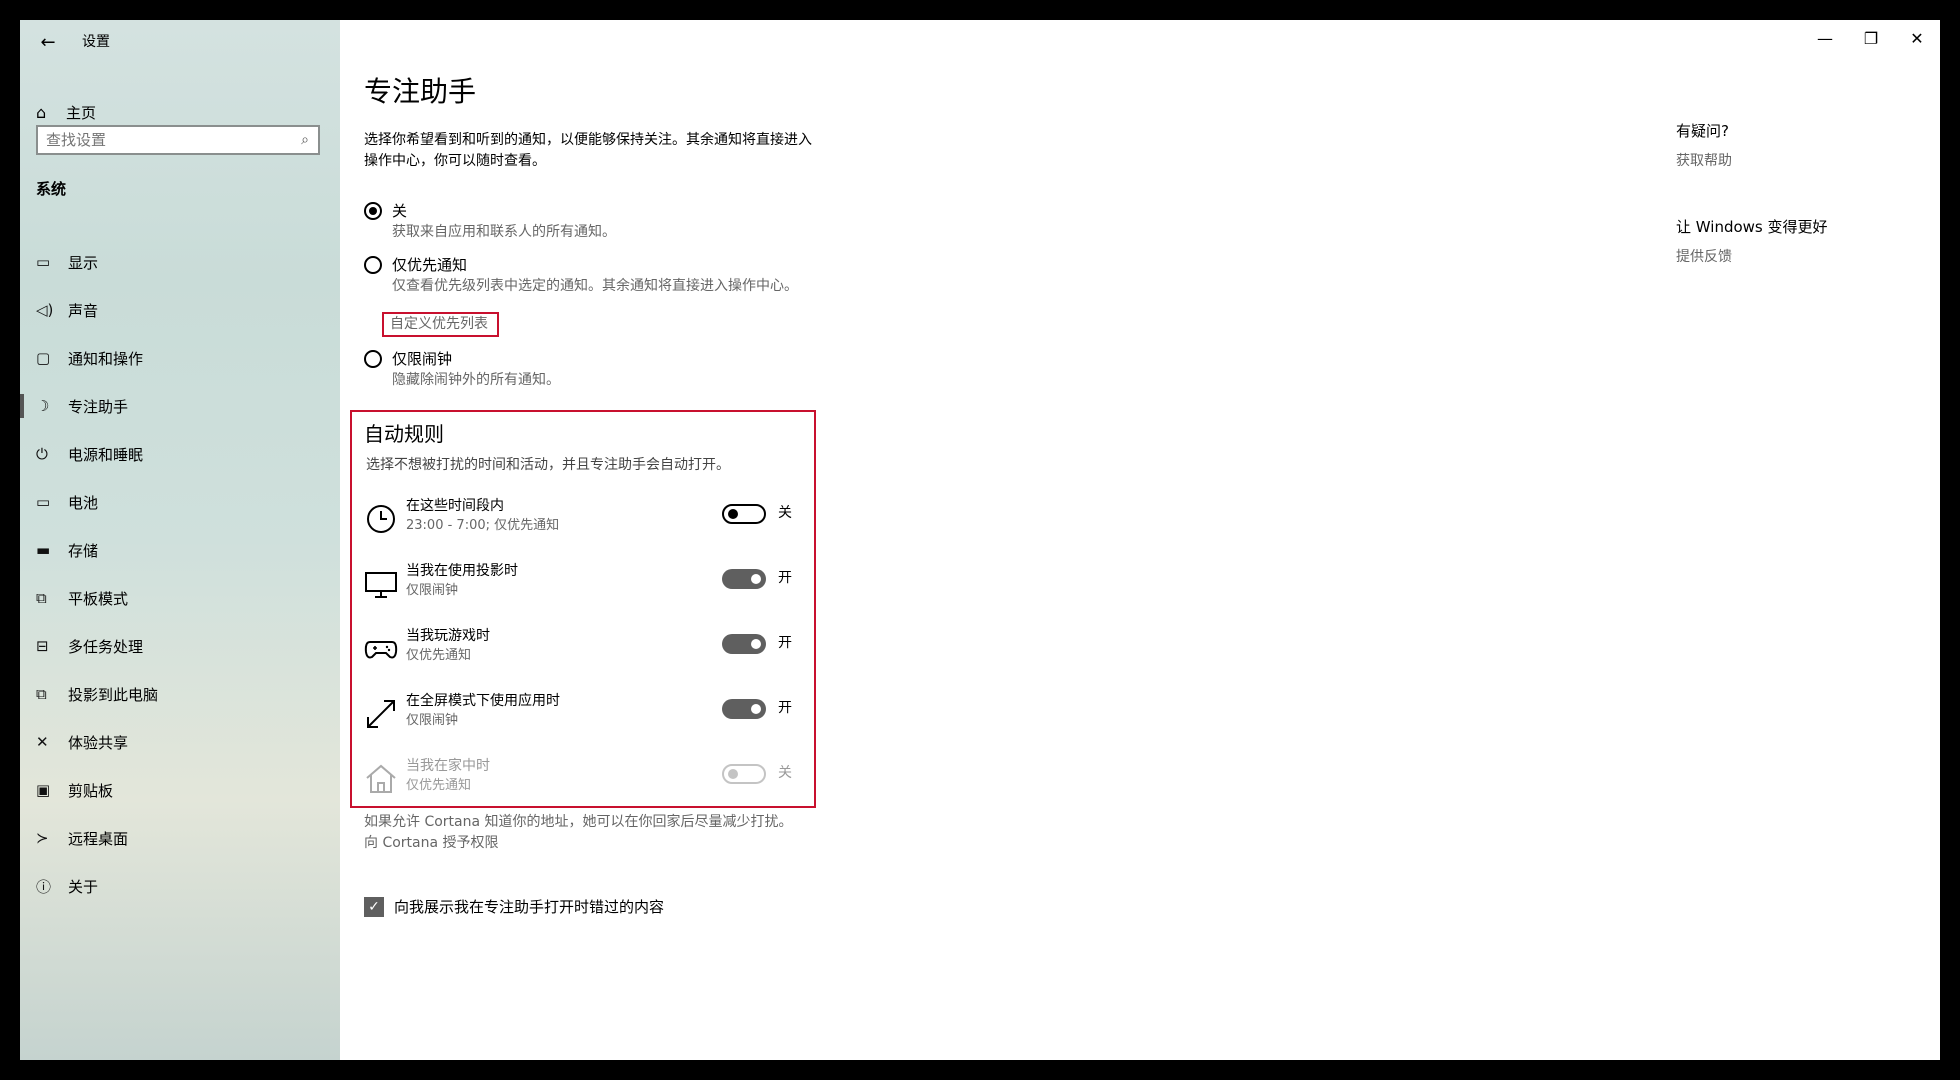 The image size is (1960, 1080). Describe the element at coordinates (42, 454) in the screenshot. I see `power-icon: ⏻` at that location.